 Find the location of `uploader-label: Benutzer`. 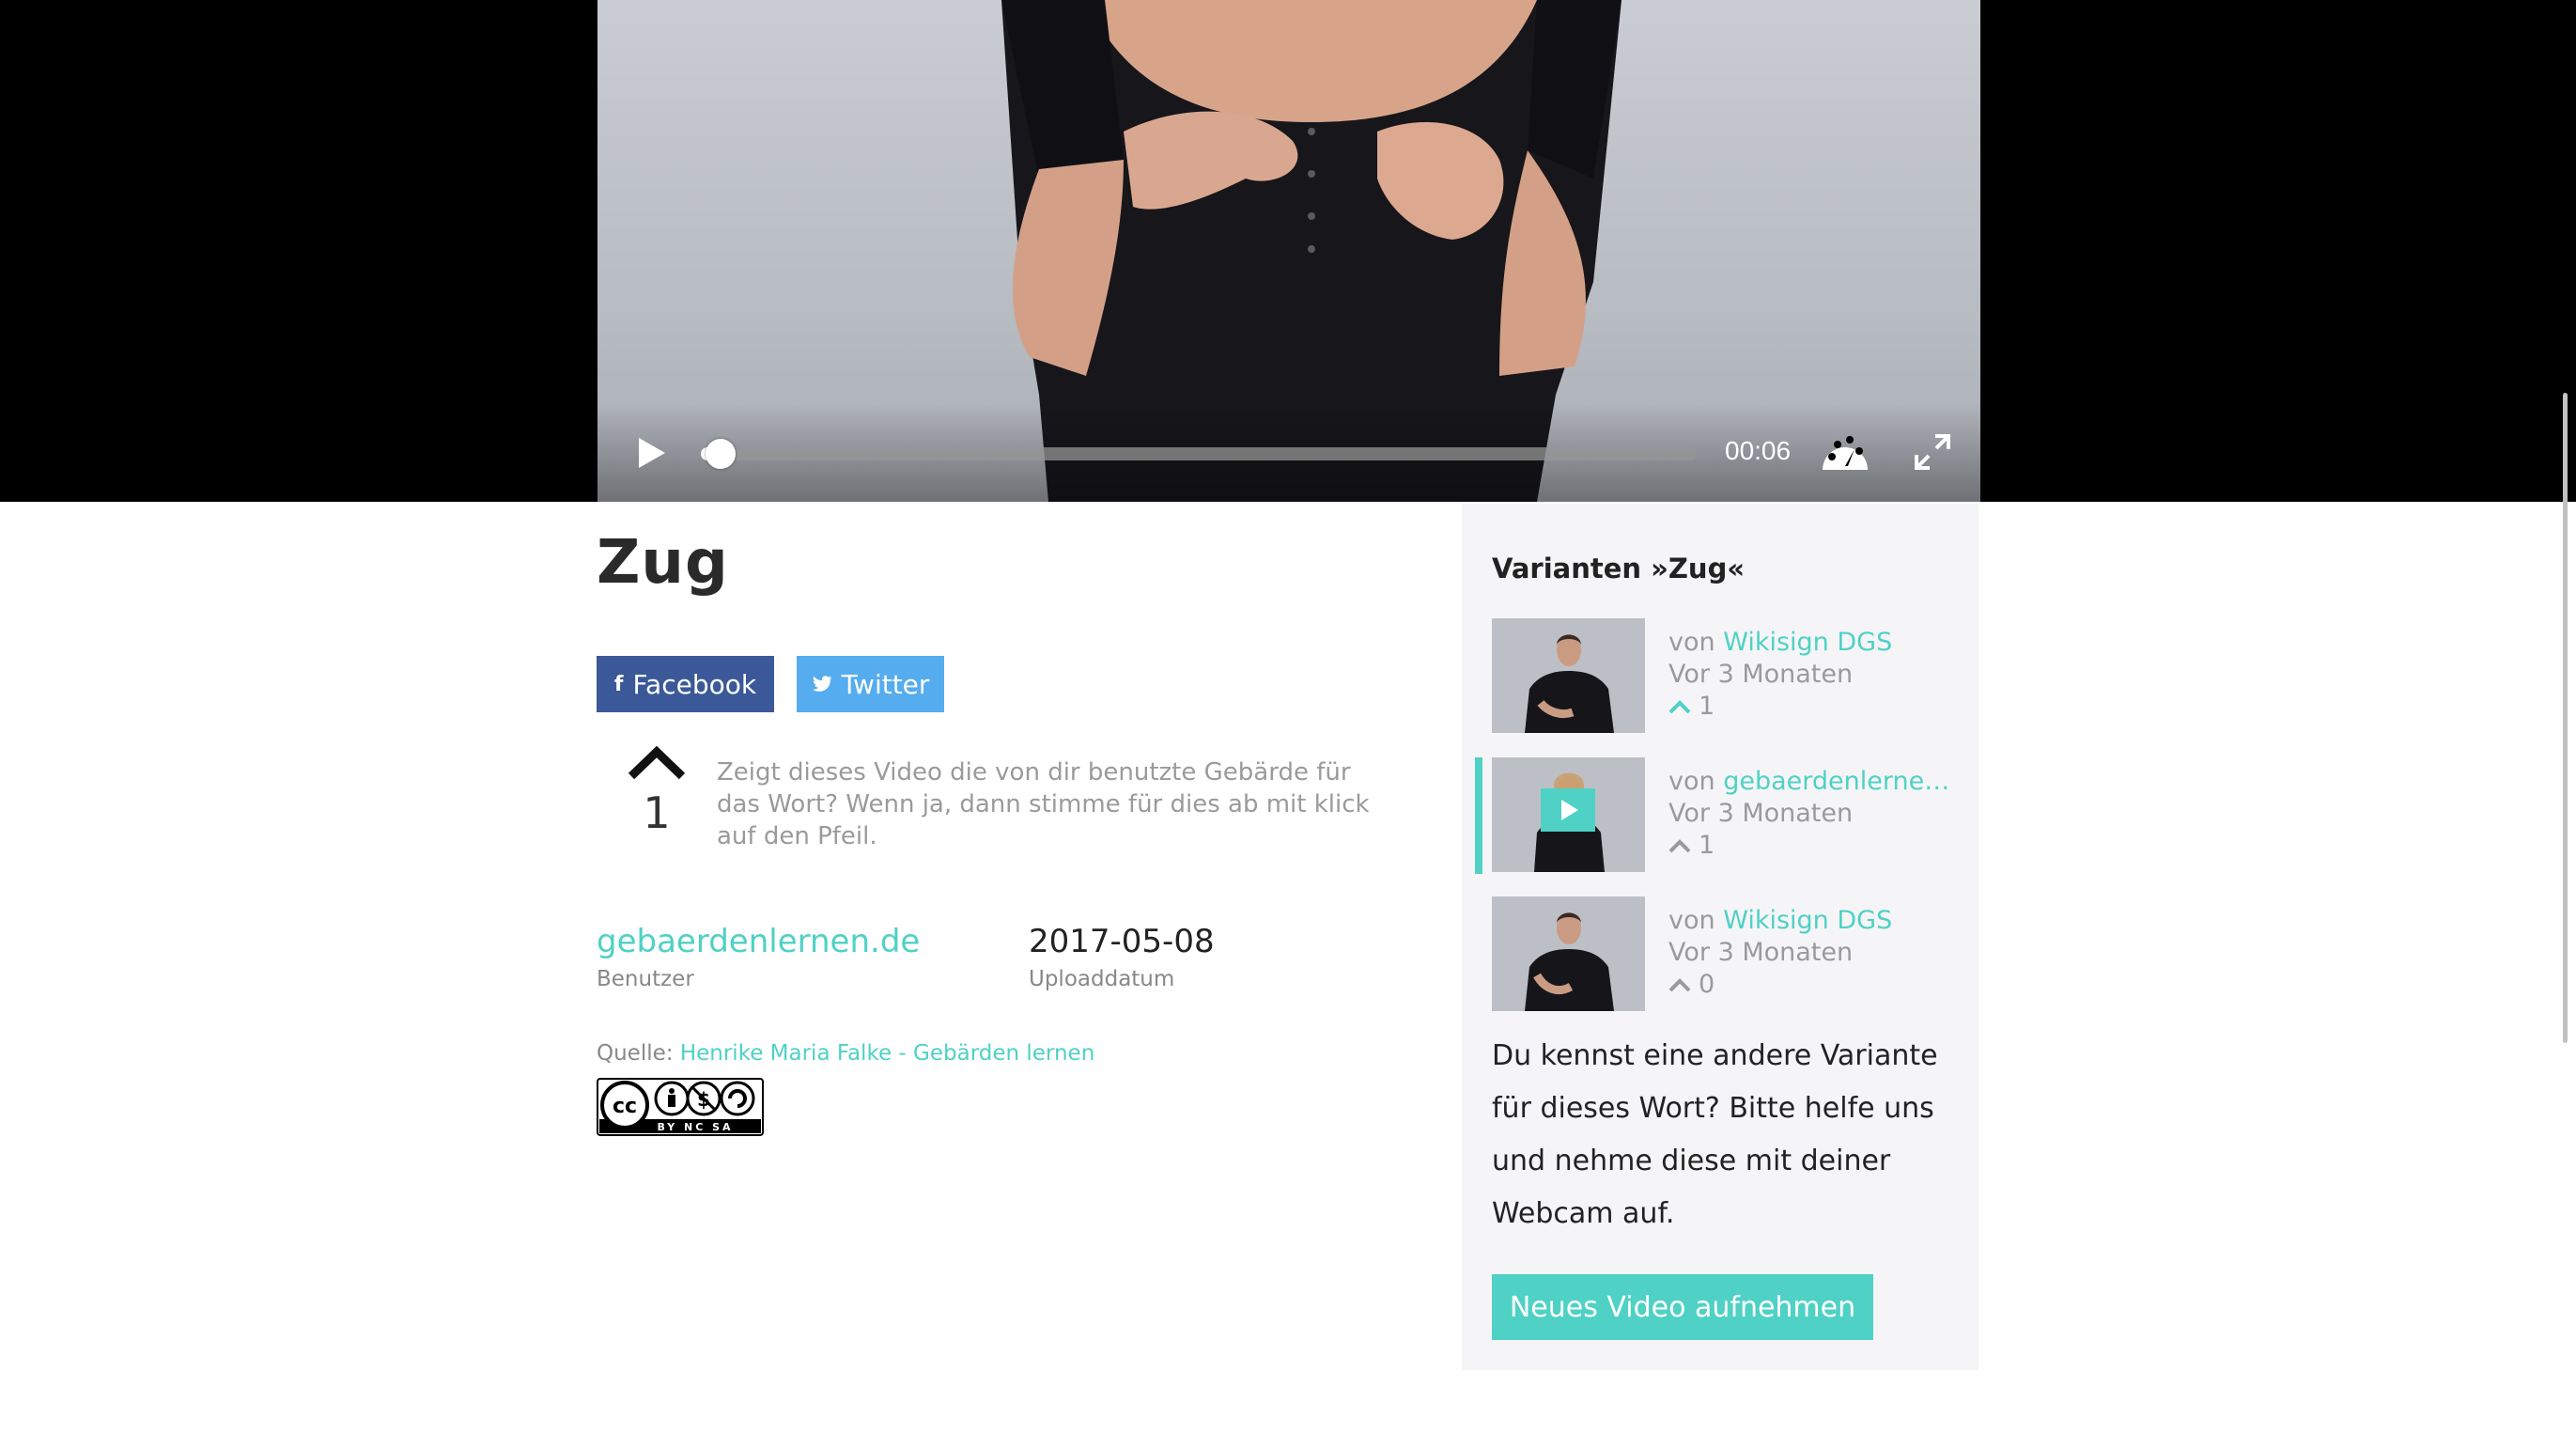

uploader-label: Benutzer is located at coordinates (645, 979).